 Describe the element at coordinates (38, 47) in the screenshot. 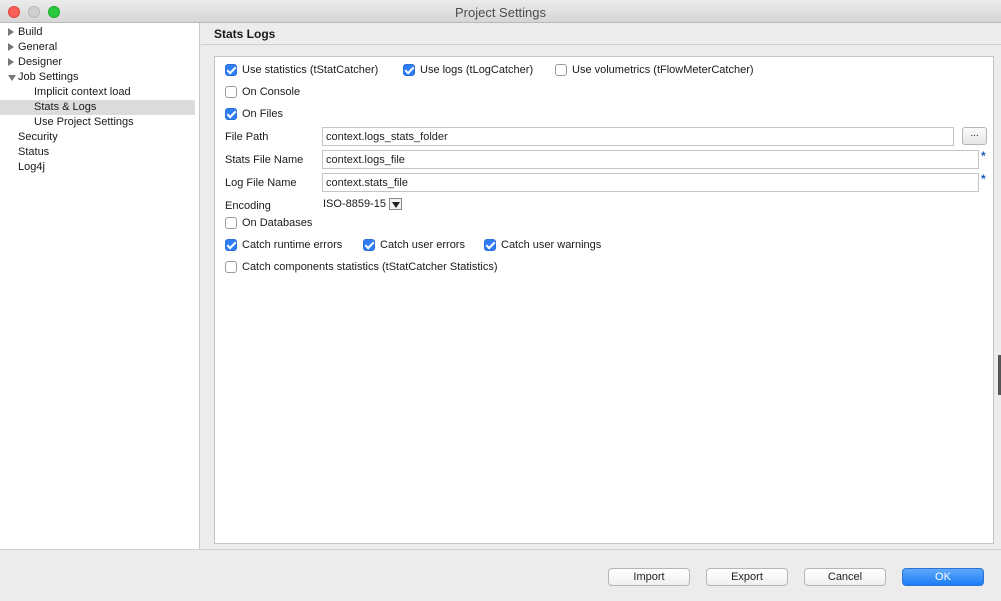

I see `tree-item-label: General` at that location.